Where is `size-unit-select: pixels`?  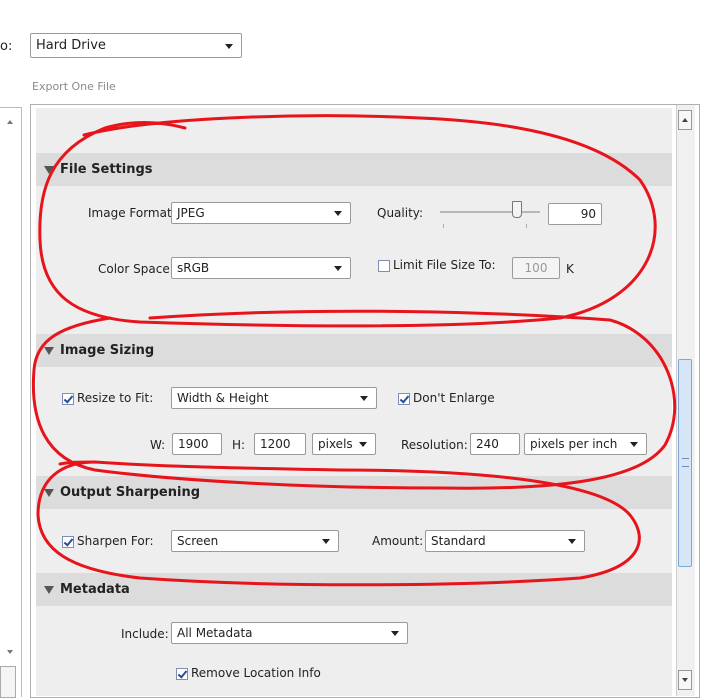
size-unit-select: pixels is located at coordinates (344, 444).